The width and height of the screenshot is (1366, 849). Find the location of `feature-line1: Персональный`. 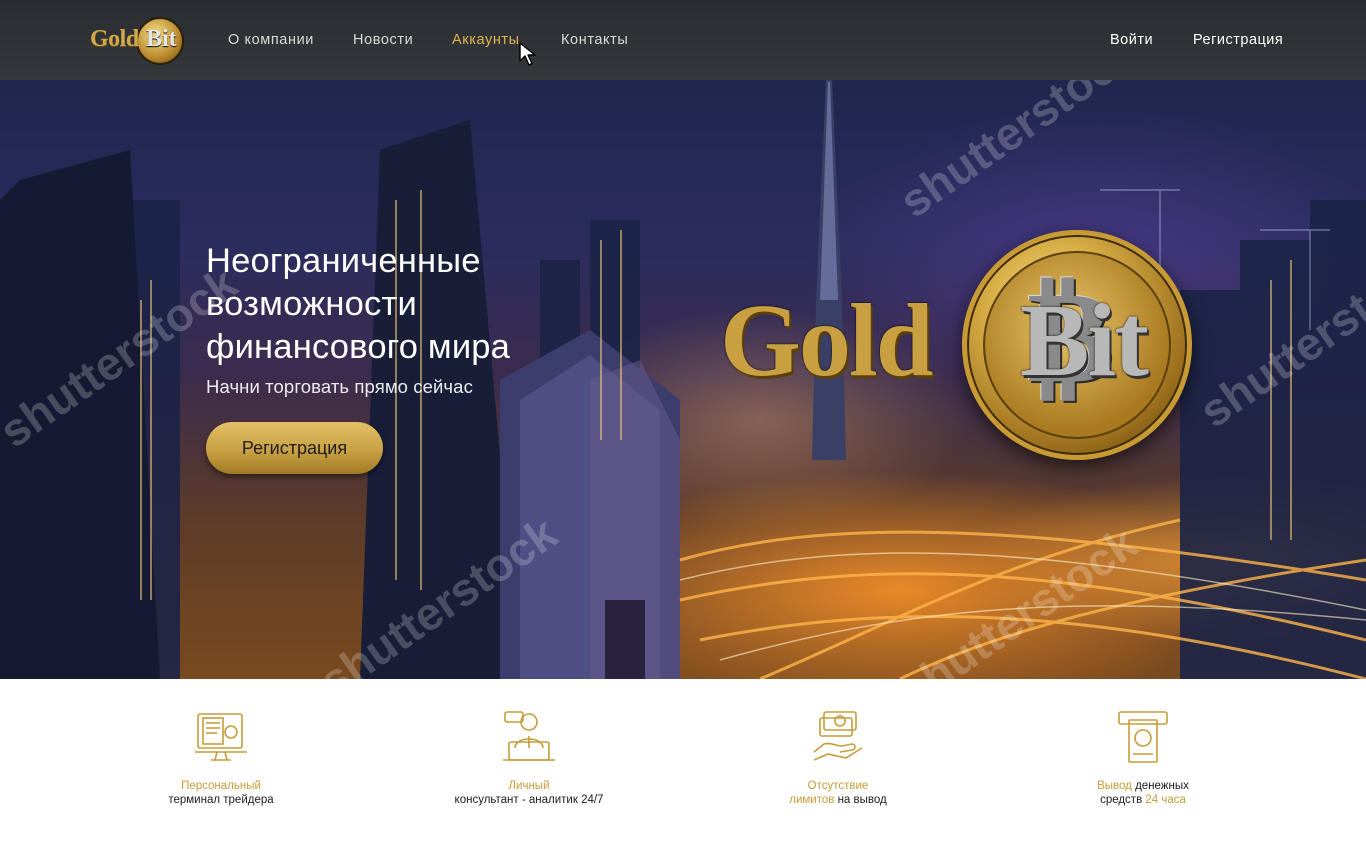

feature-line1: Персональный is located at coordinates (221, 786).